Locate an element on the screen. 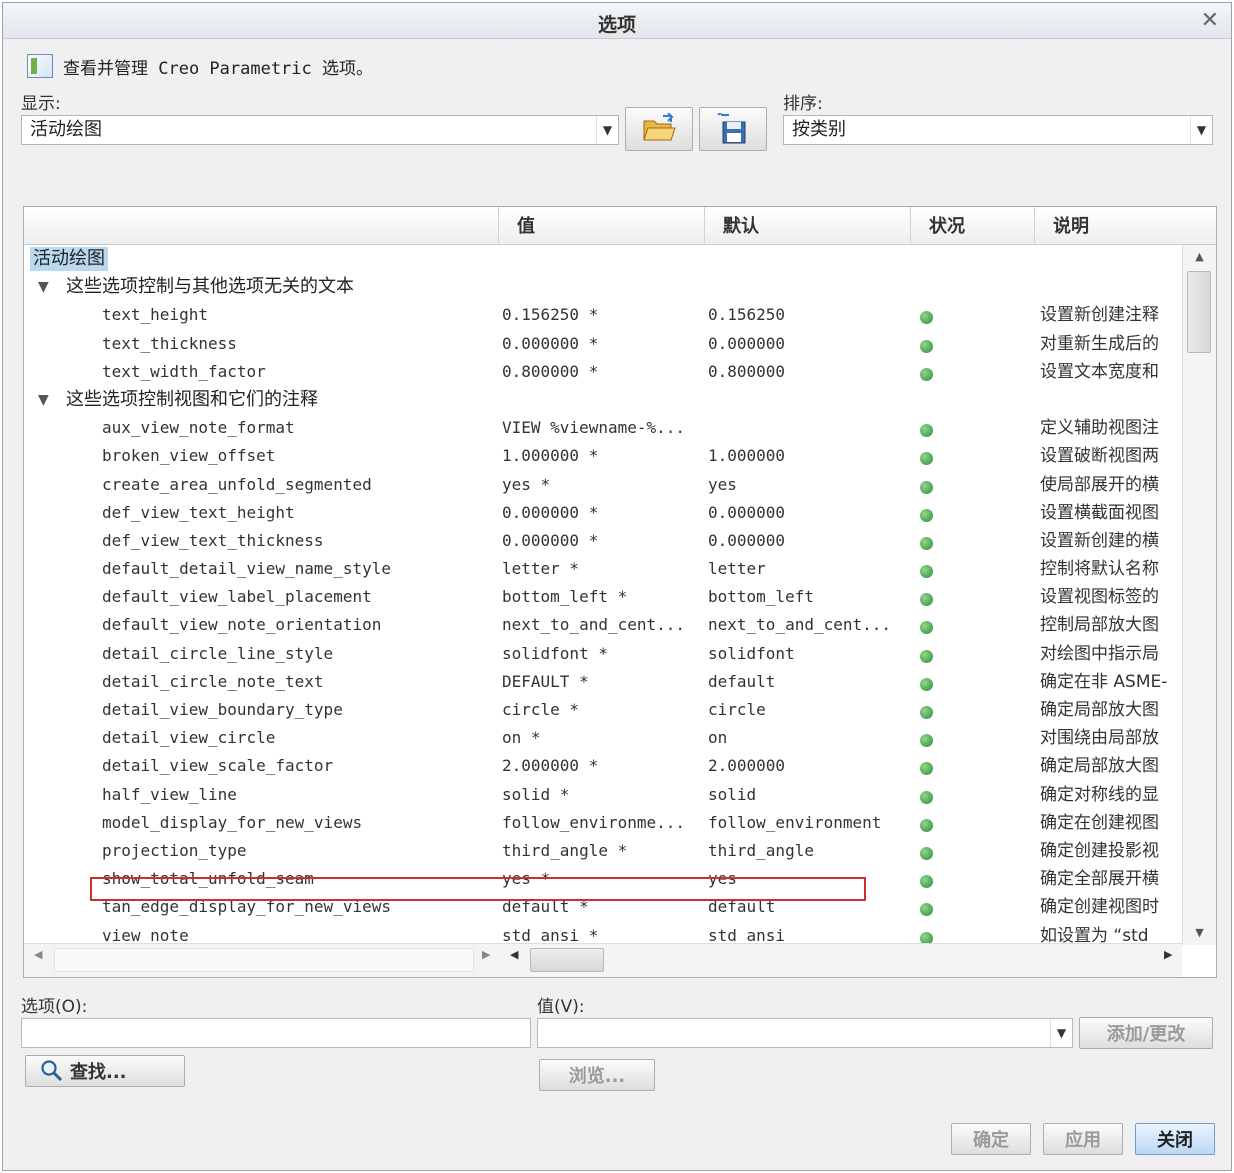  option-description: 对绘图中指示局 is located at coordinates (1099, 653).